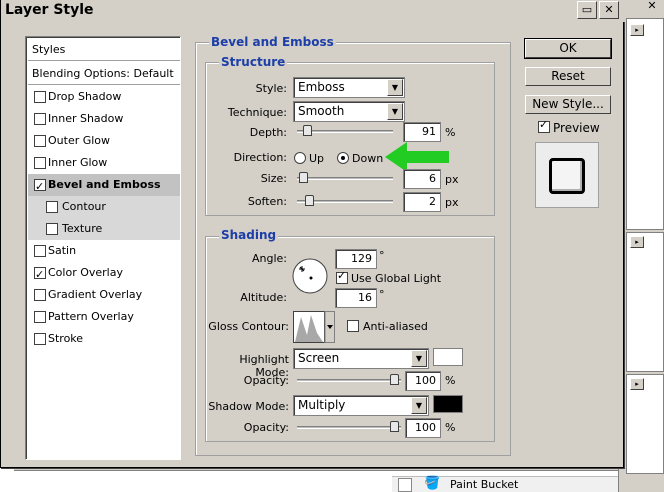 Image resolution: width=664 pixels, height=492 pixels. I want to click on style-item-inner-shadow: Inner Shadow, so click(104, 119).